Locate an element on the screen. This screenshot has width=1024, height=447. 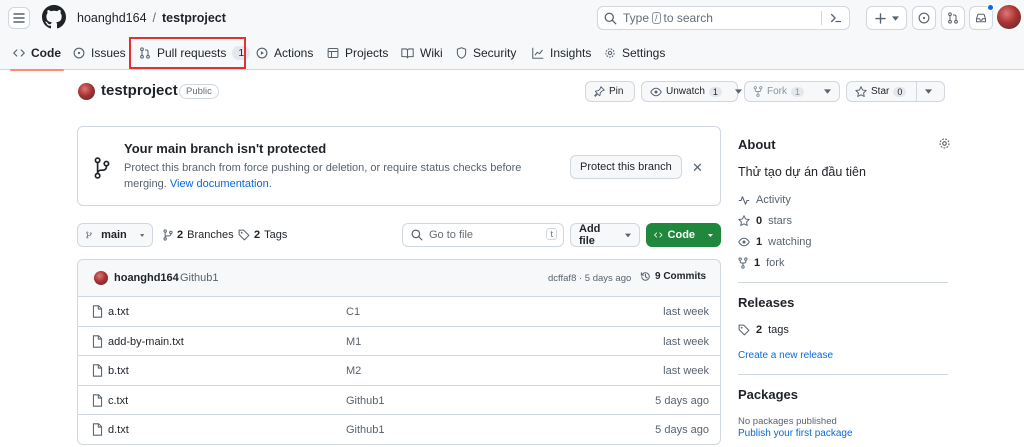
add-file-button: Add file is located at coordinates (605, 235).